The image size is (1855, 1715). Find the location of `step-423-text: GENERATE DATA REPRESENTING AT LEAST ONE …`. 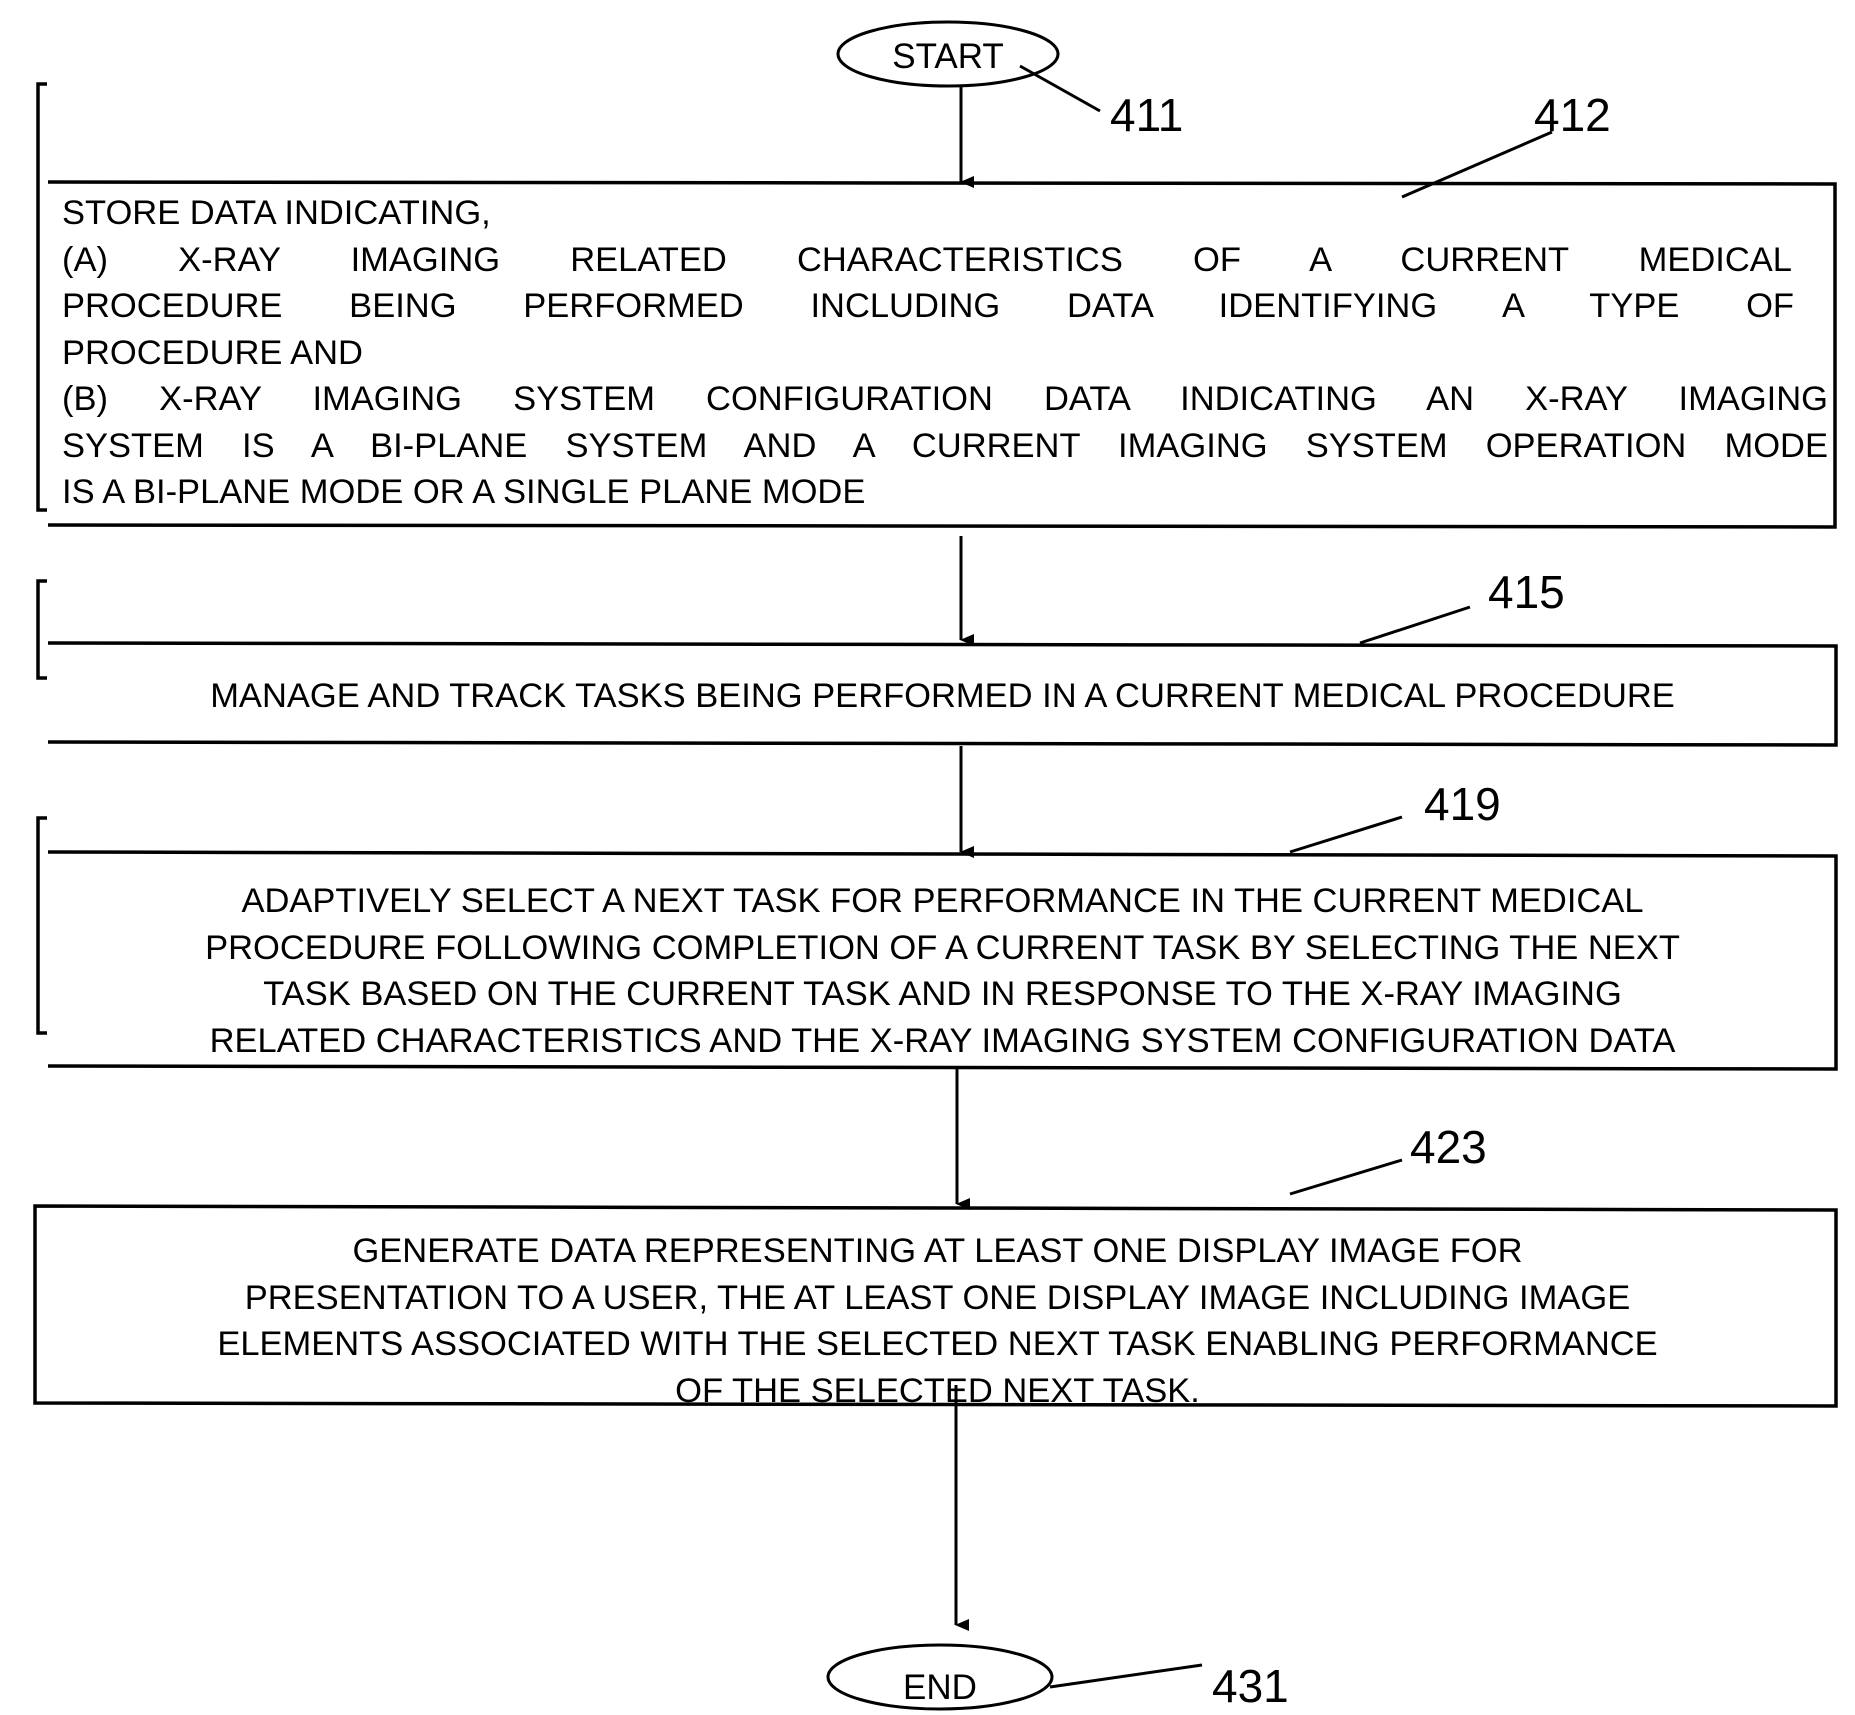

step-423-text: GENERATE DATA REPRESENTING AT LEAST ONE … is located at coordinates (937, 1321).